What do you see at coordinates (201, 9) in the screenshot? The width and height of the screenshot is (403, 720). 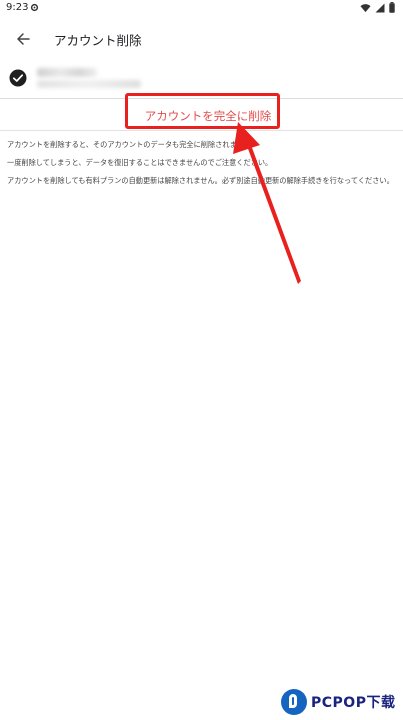 I see `status-bar: 9:23` at bounding box center [201, 9].